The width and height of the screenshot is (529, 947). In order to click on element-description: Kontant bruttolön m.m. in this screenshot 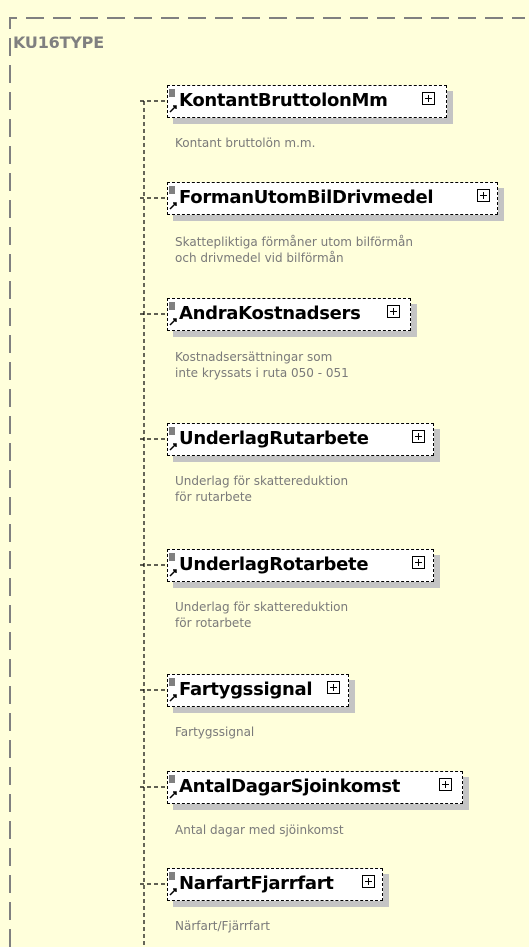, I will do `click(245, 143)`.